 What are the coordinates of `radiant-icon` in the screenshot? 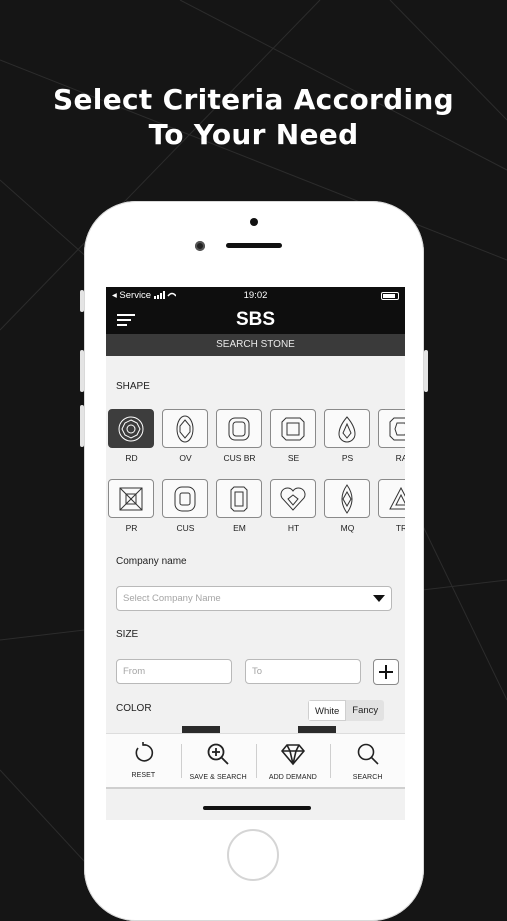 It's located at (397, 428).